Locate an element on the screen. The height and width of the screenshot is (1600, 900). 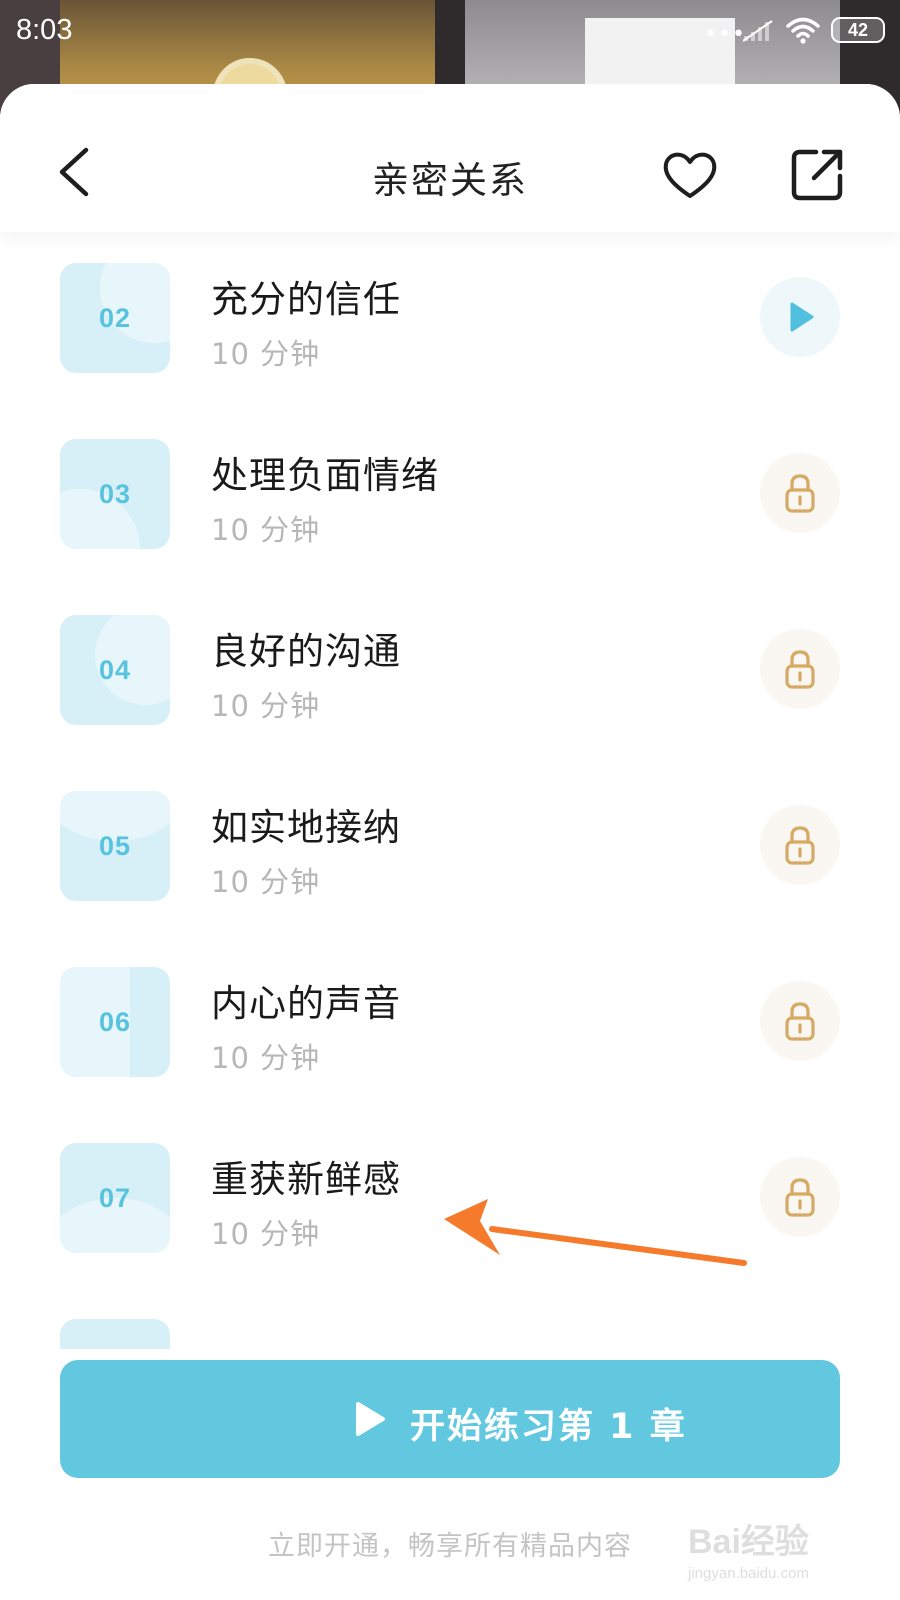
lesson-thumbnail: 05 is located at coordinates (115, 846).